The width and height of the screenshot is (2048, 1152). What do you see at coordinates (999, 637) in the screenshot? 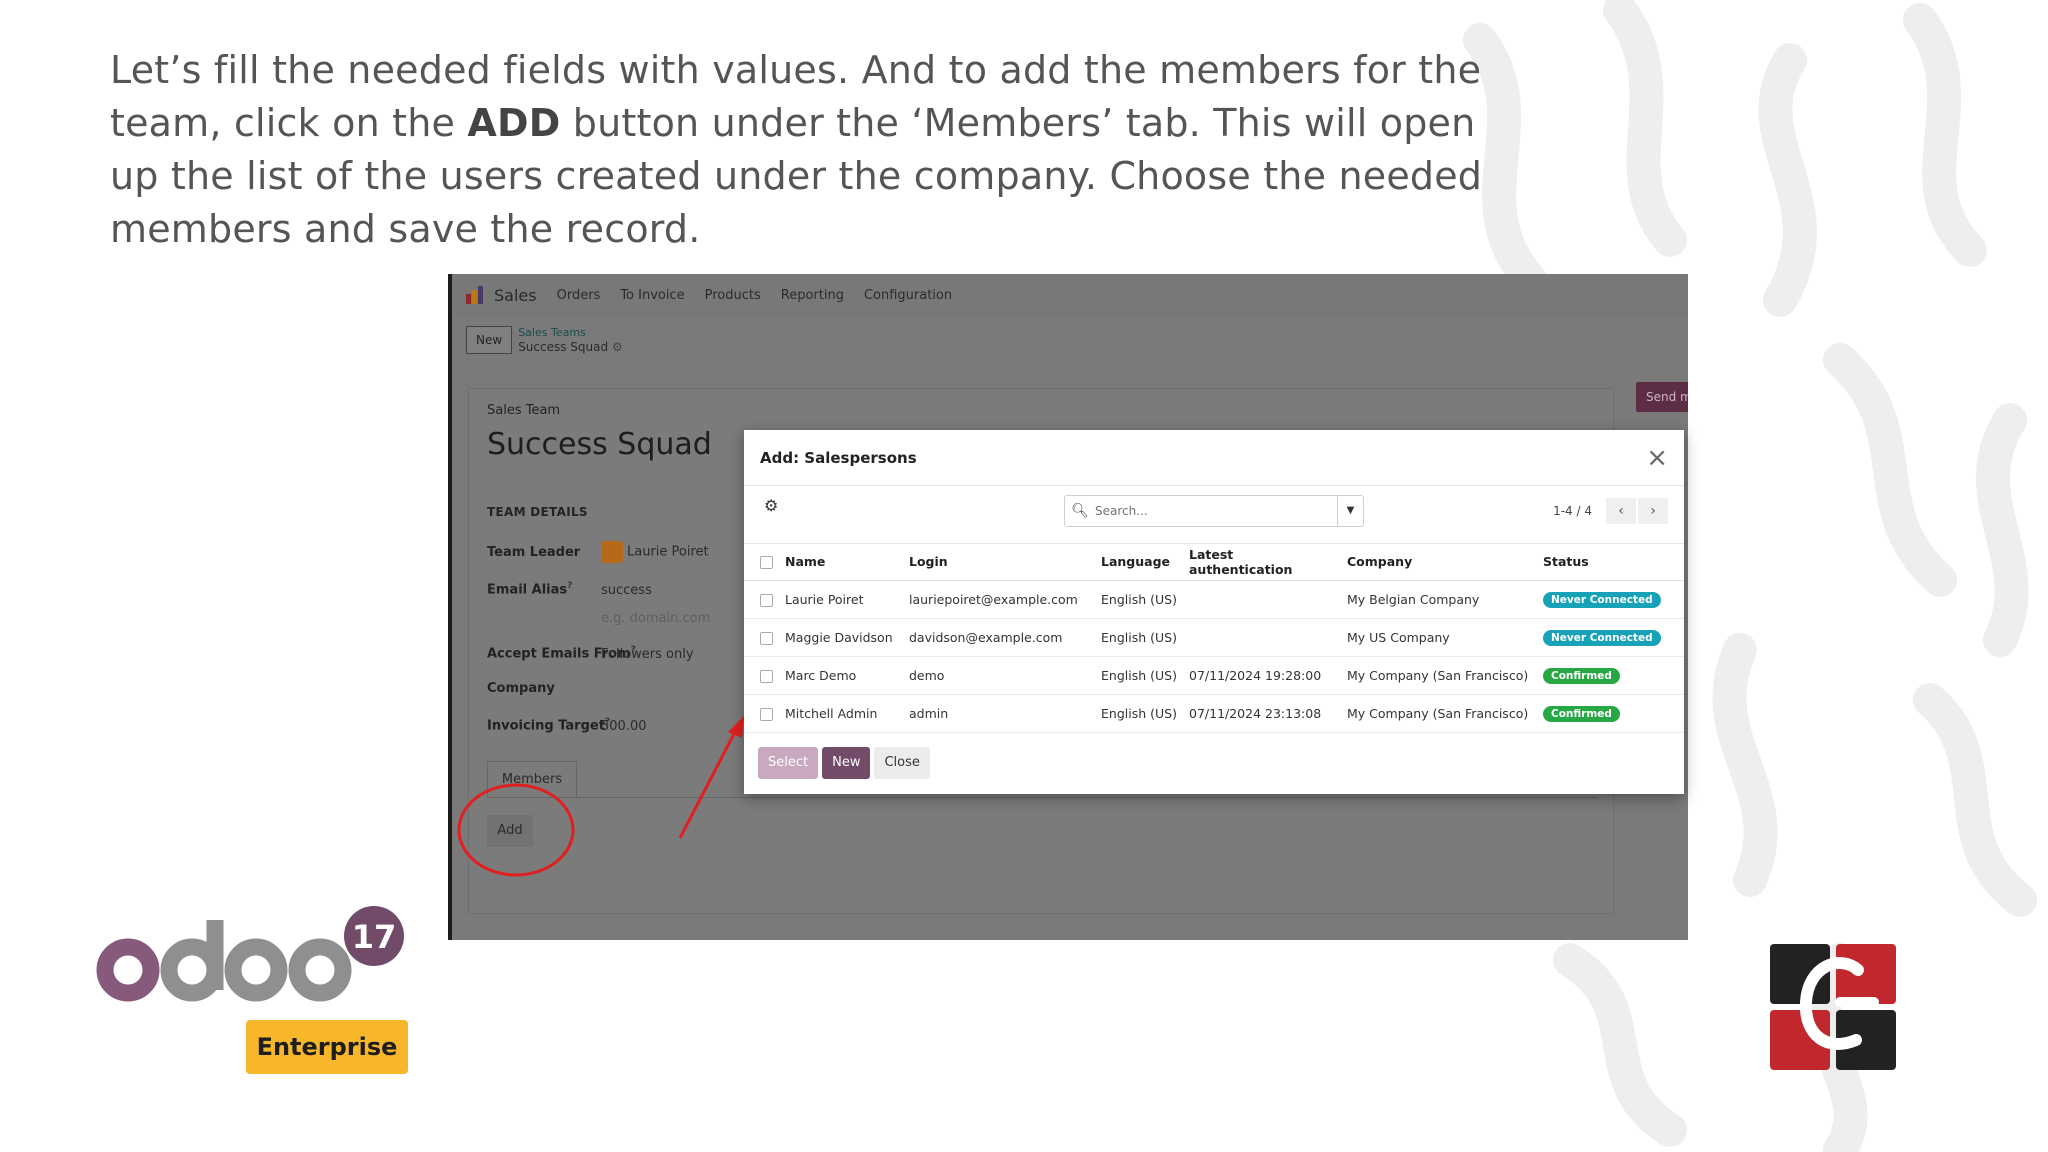
I see `cell-login: davidson@example.com` at bounding box center [999, 637].